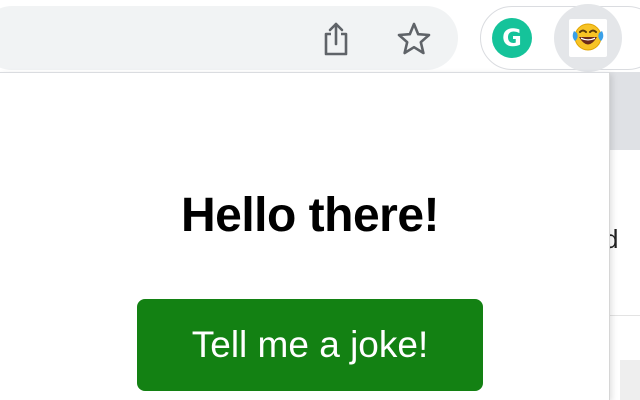  Describe the element at coordinates (625, 315) in the screenshot. I see `background-divider` at that location.